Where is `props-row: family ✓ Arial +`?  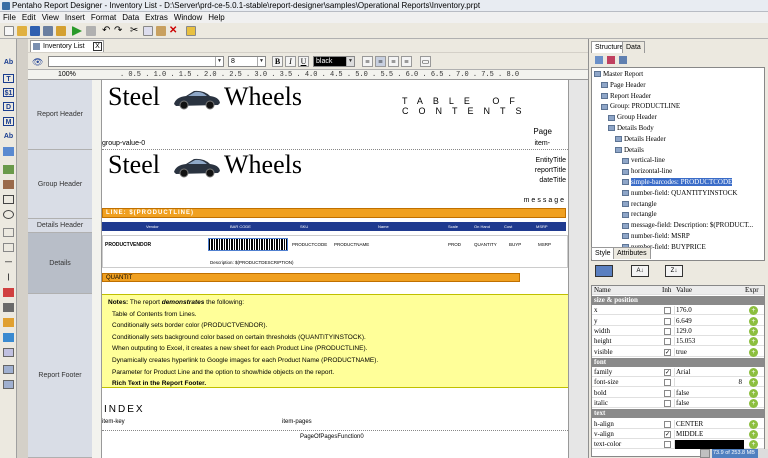
props-row: family ✓ Arial + is located at coordinates (678, 373).